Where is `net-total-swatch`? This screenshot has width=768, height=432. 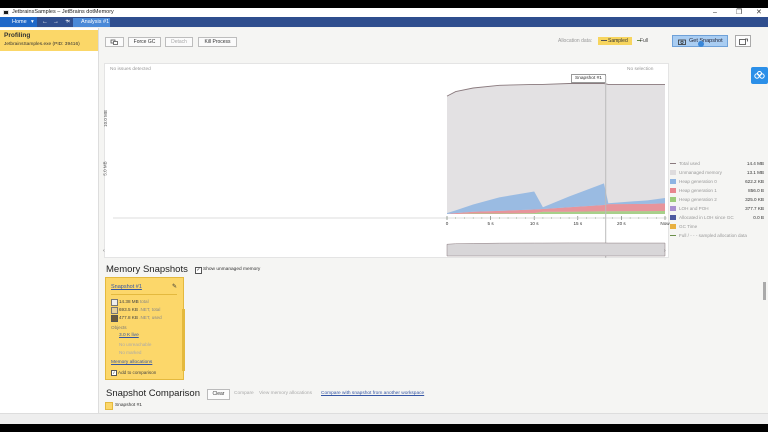 net-total-swatch is located at coordinates (114, 310).